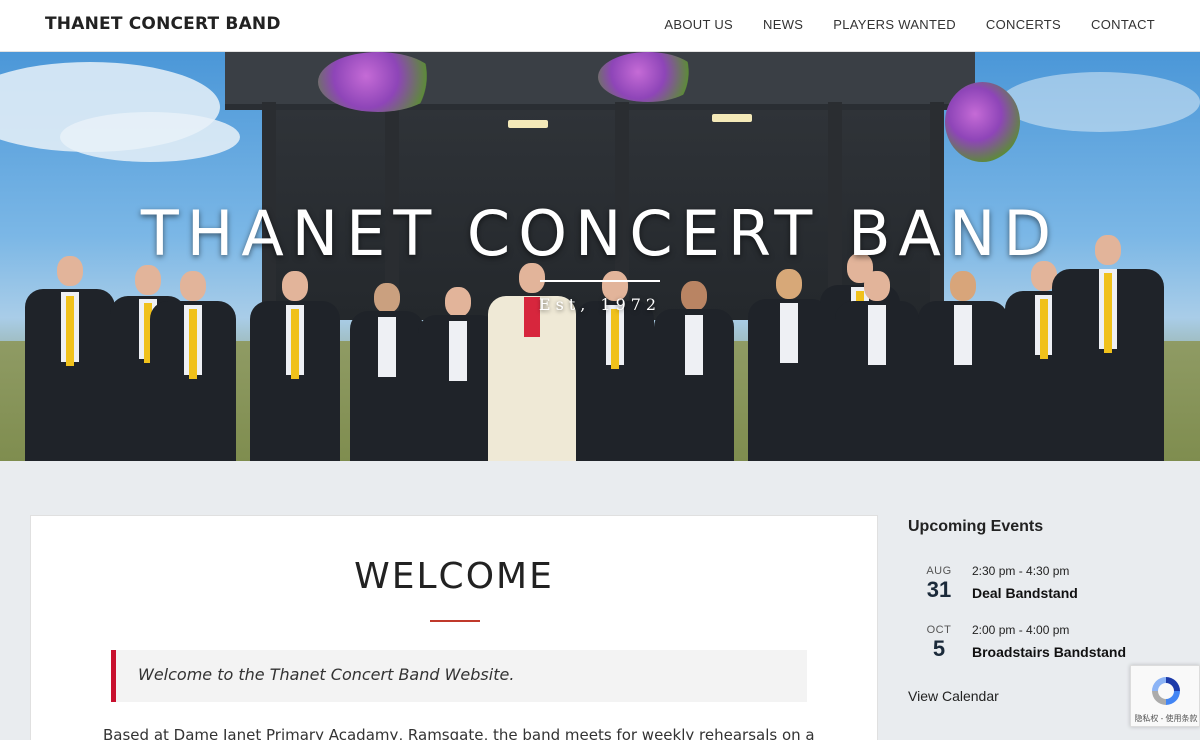  I want to click on event-item: AUG 31 2:30 pm - 4:30 pm Deal Bandstand, so click(1043, 589).